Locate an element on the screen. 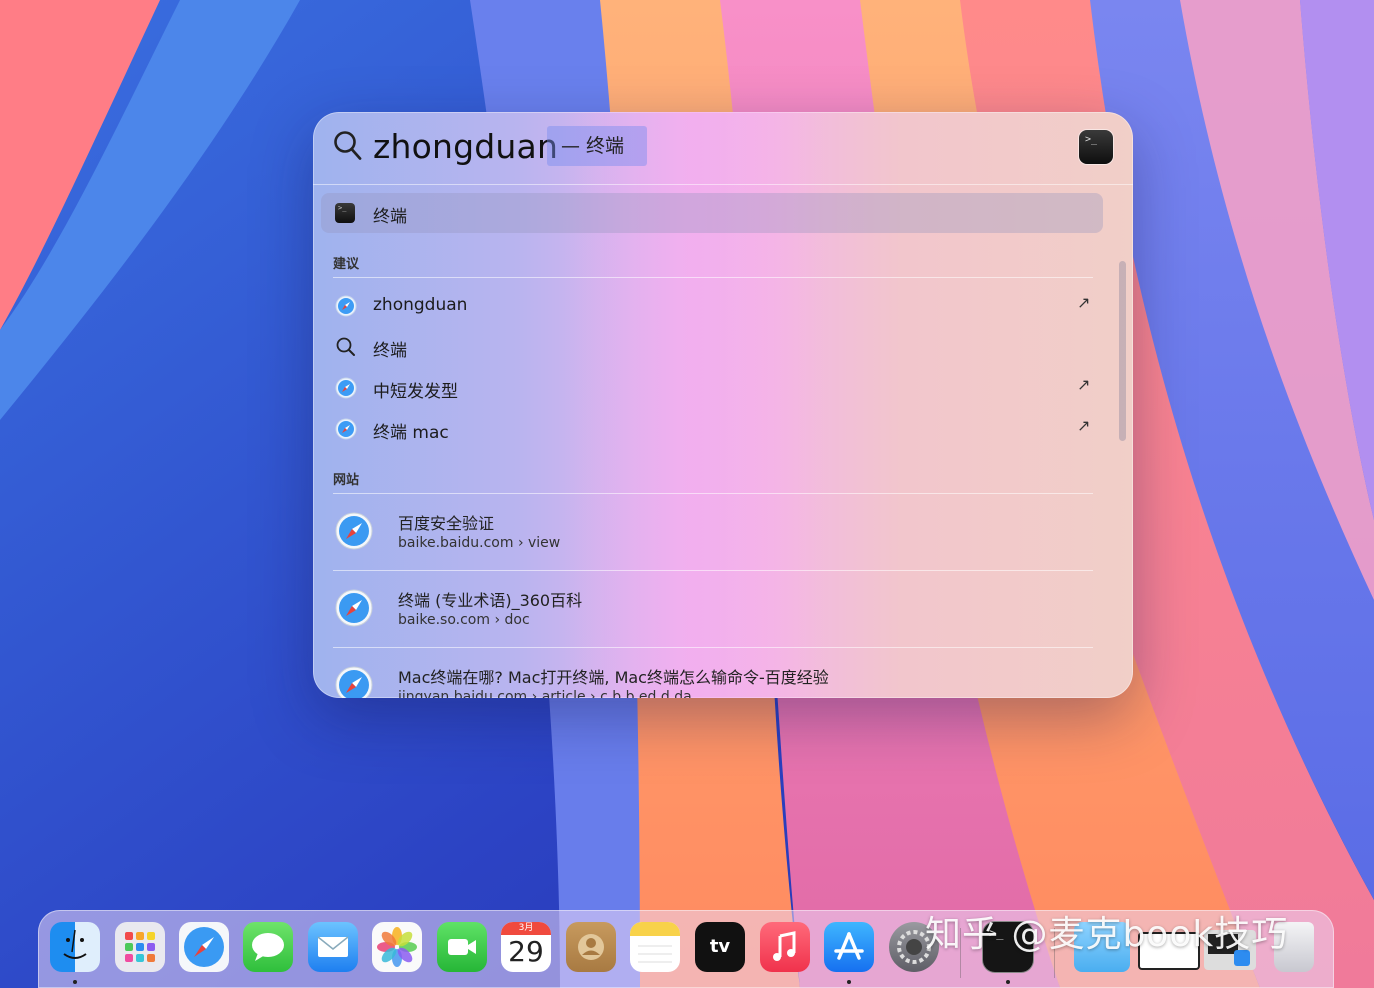 The height and width of the screenshot is (988, 1374). calendar-day: 29 is located at coordinates (526, 951).